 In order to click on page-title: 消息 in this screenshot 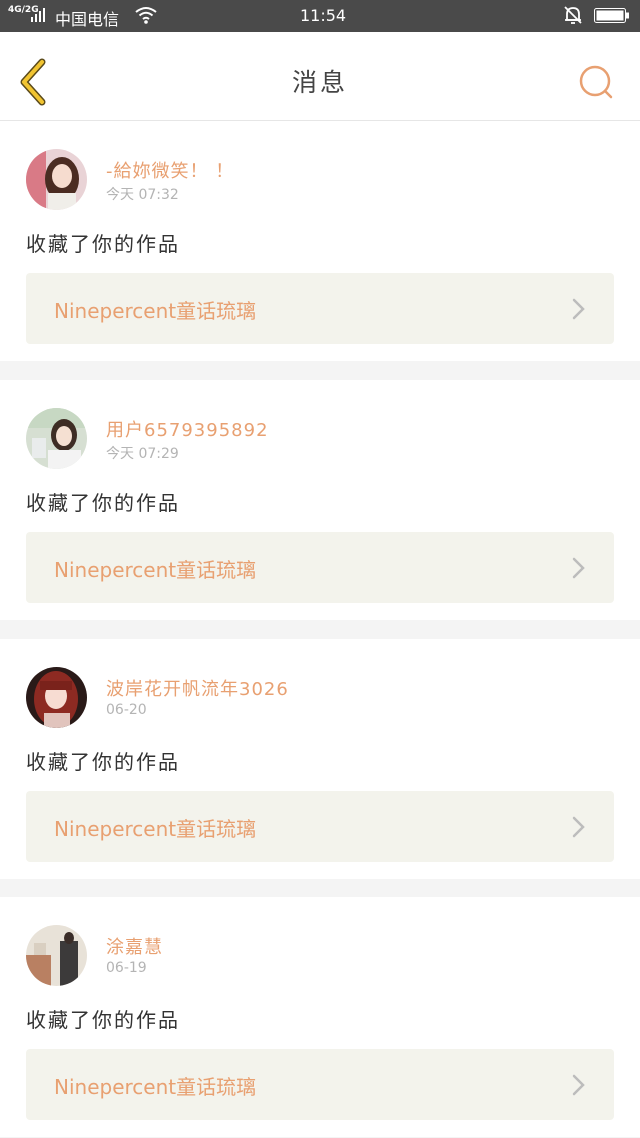, I will do `click(319, 82)`.